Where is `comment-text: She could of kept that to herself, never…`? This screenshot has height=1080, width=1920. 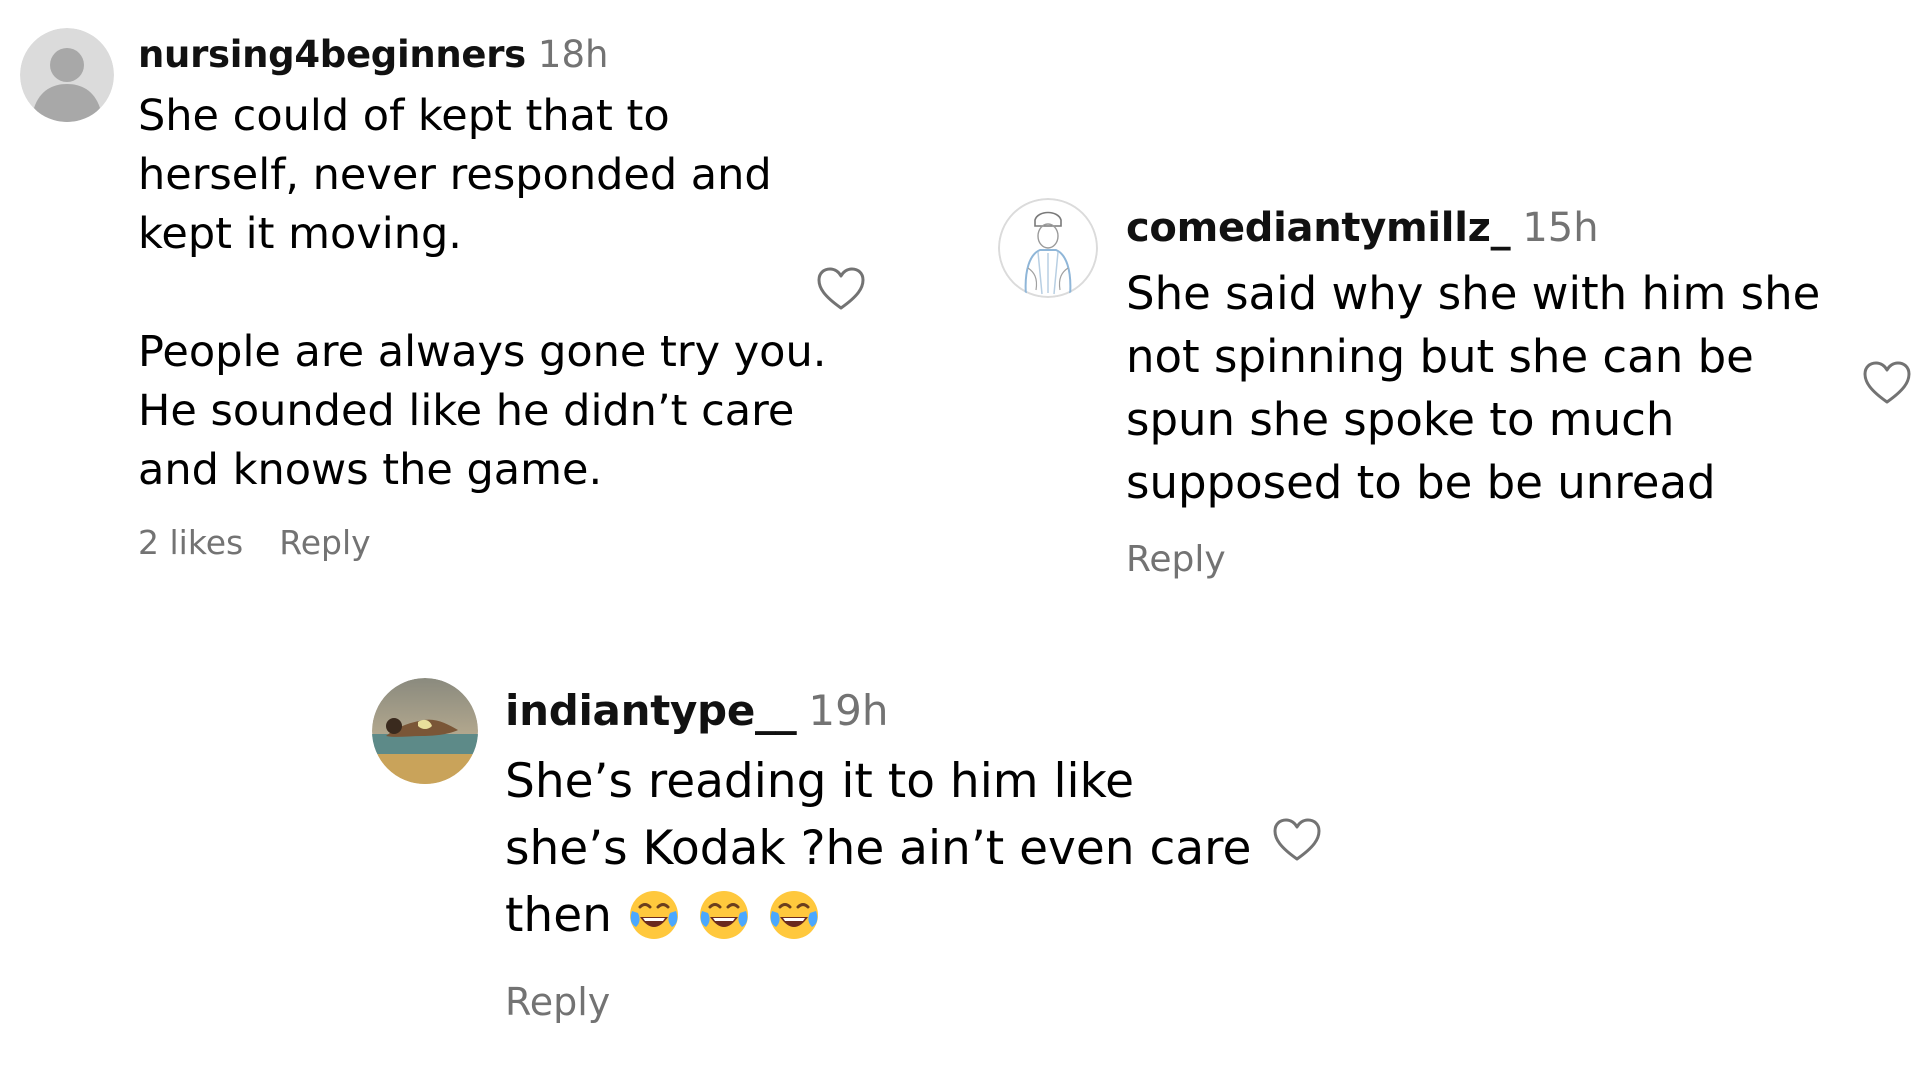 comment-text: She could of kept that to herself, never… is located at coordinates (482, 293).